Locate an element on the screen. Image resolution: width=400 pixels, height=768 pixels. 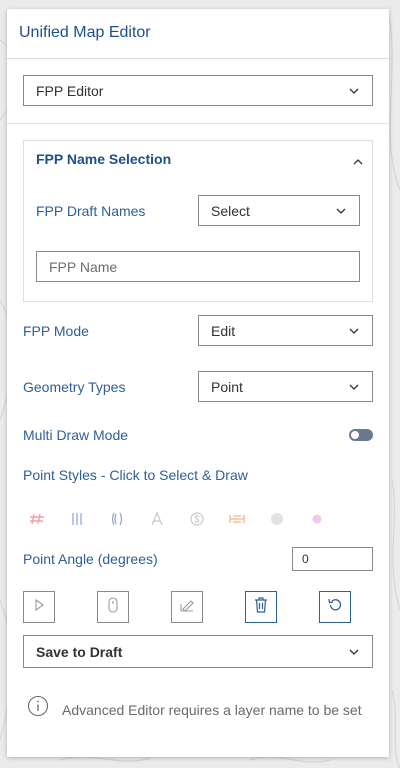
point-styles-label: Point Styles - Click to Select & Draw is located at coordinates (135, 475).